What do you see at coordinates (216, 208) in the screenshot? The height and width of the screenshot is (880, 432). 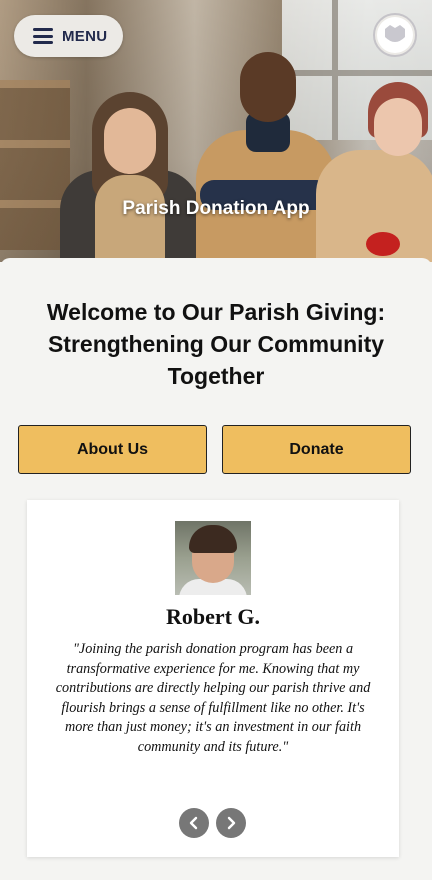 I see `hero-title: Parish Donation App` at bounding box center [216, 208].